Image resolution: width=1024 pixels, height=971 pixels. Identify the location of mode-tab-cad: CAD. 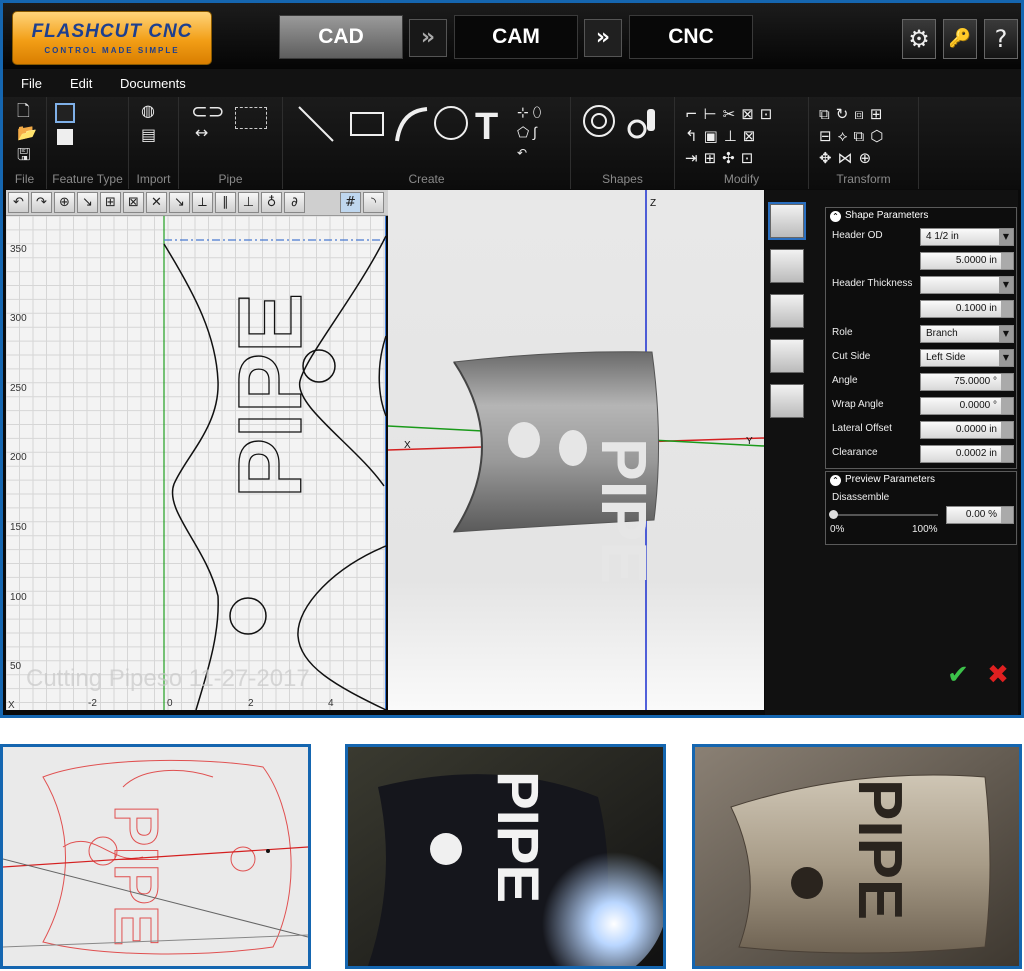
(341, 37).